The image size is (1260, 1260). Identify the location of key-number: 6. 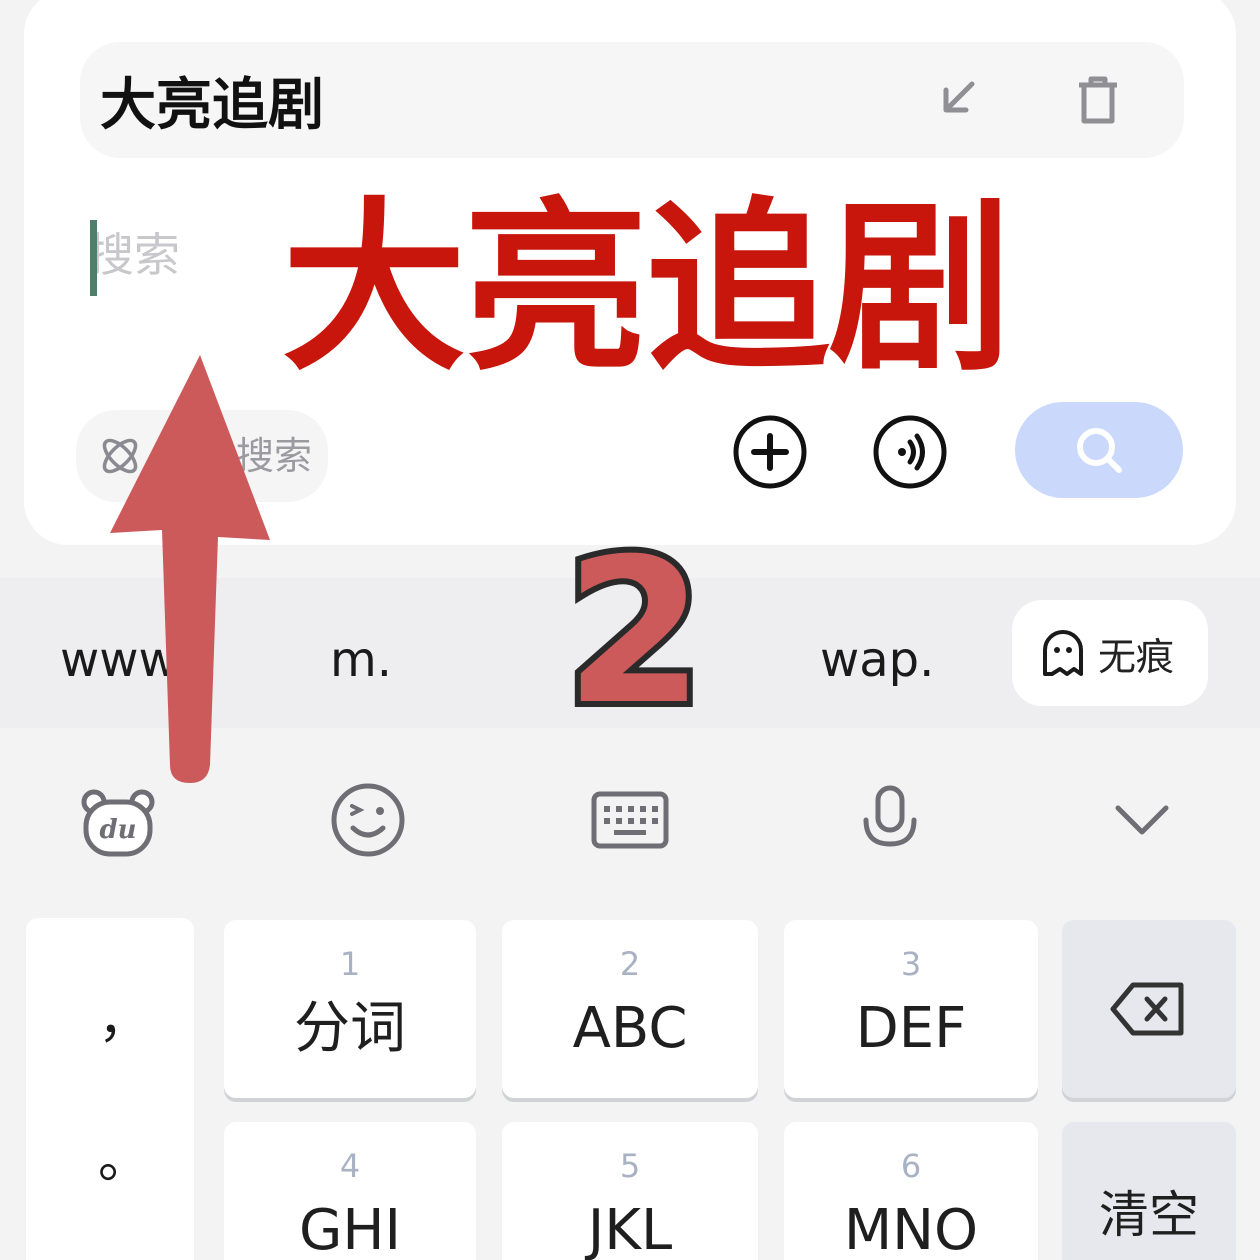
(911, 1166).